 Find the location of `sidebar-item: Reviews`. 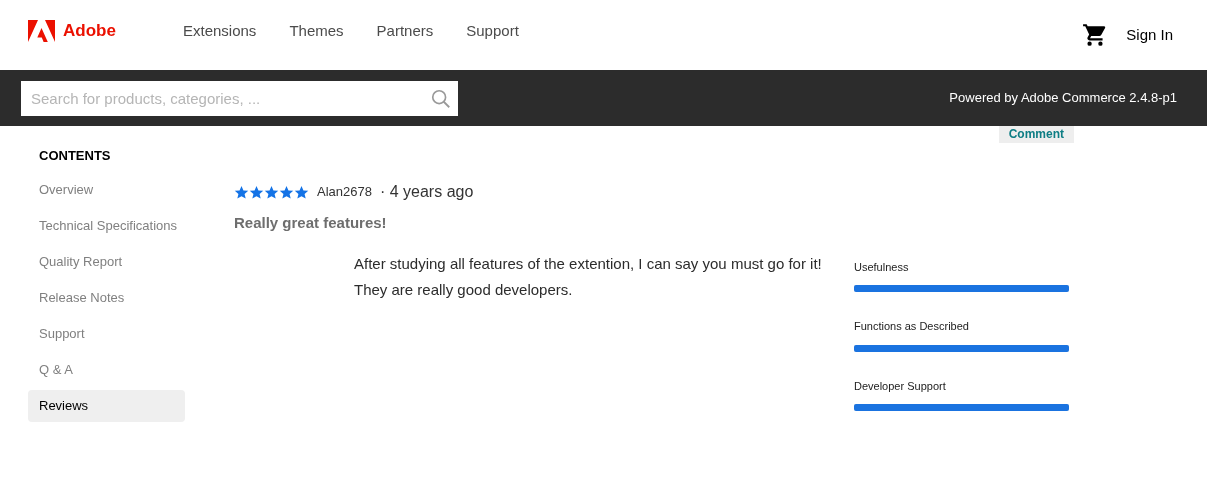

sidebar-item: Reviews is located at coordinates (106, 406).